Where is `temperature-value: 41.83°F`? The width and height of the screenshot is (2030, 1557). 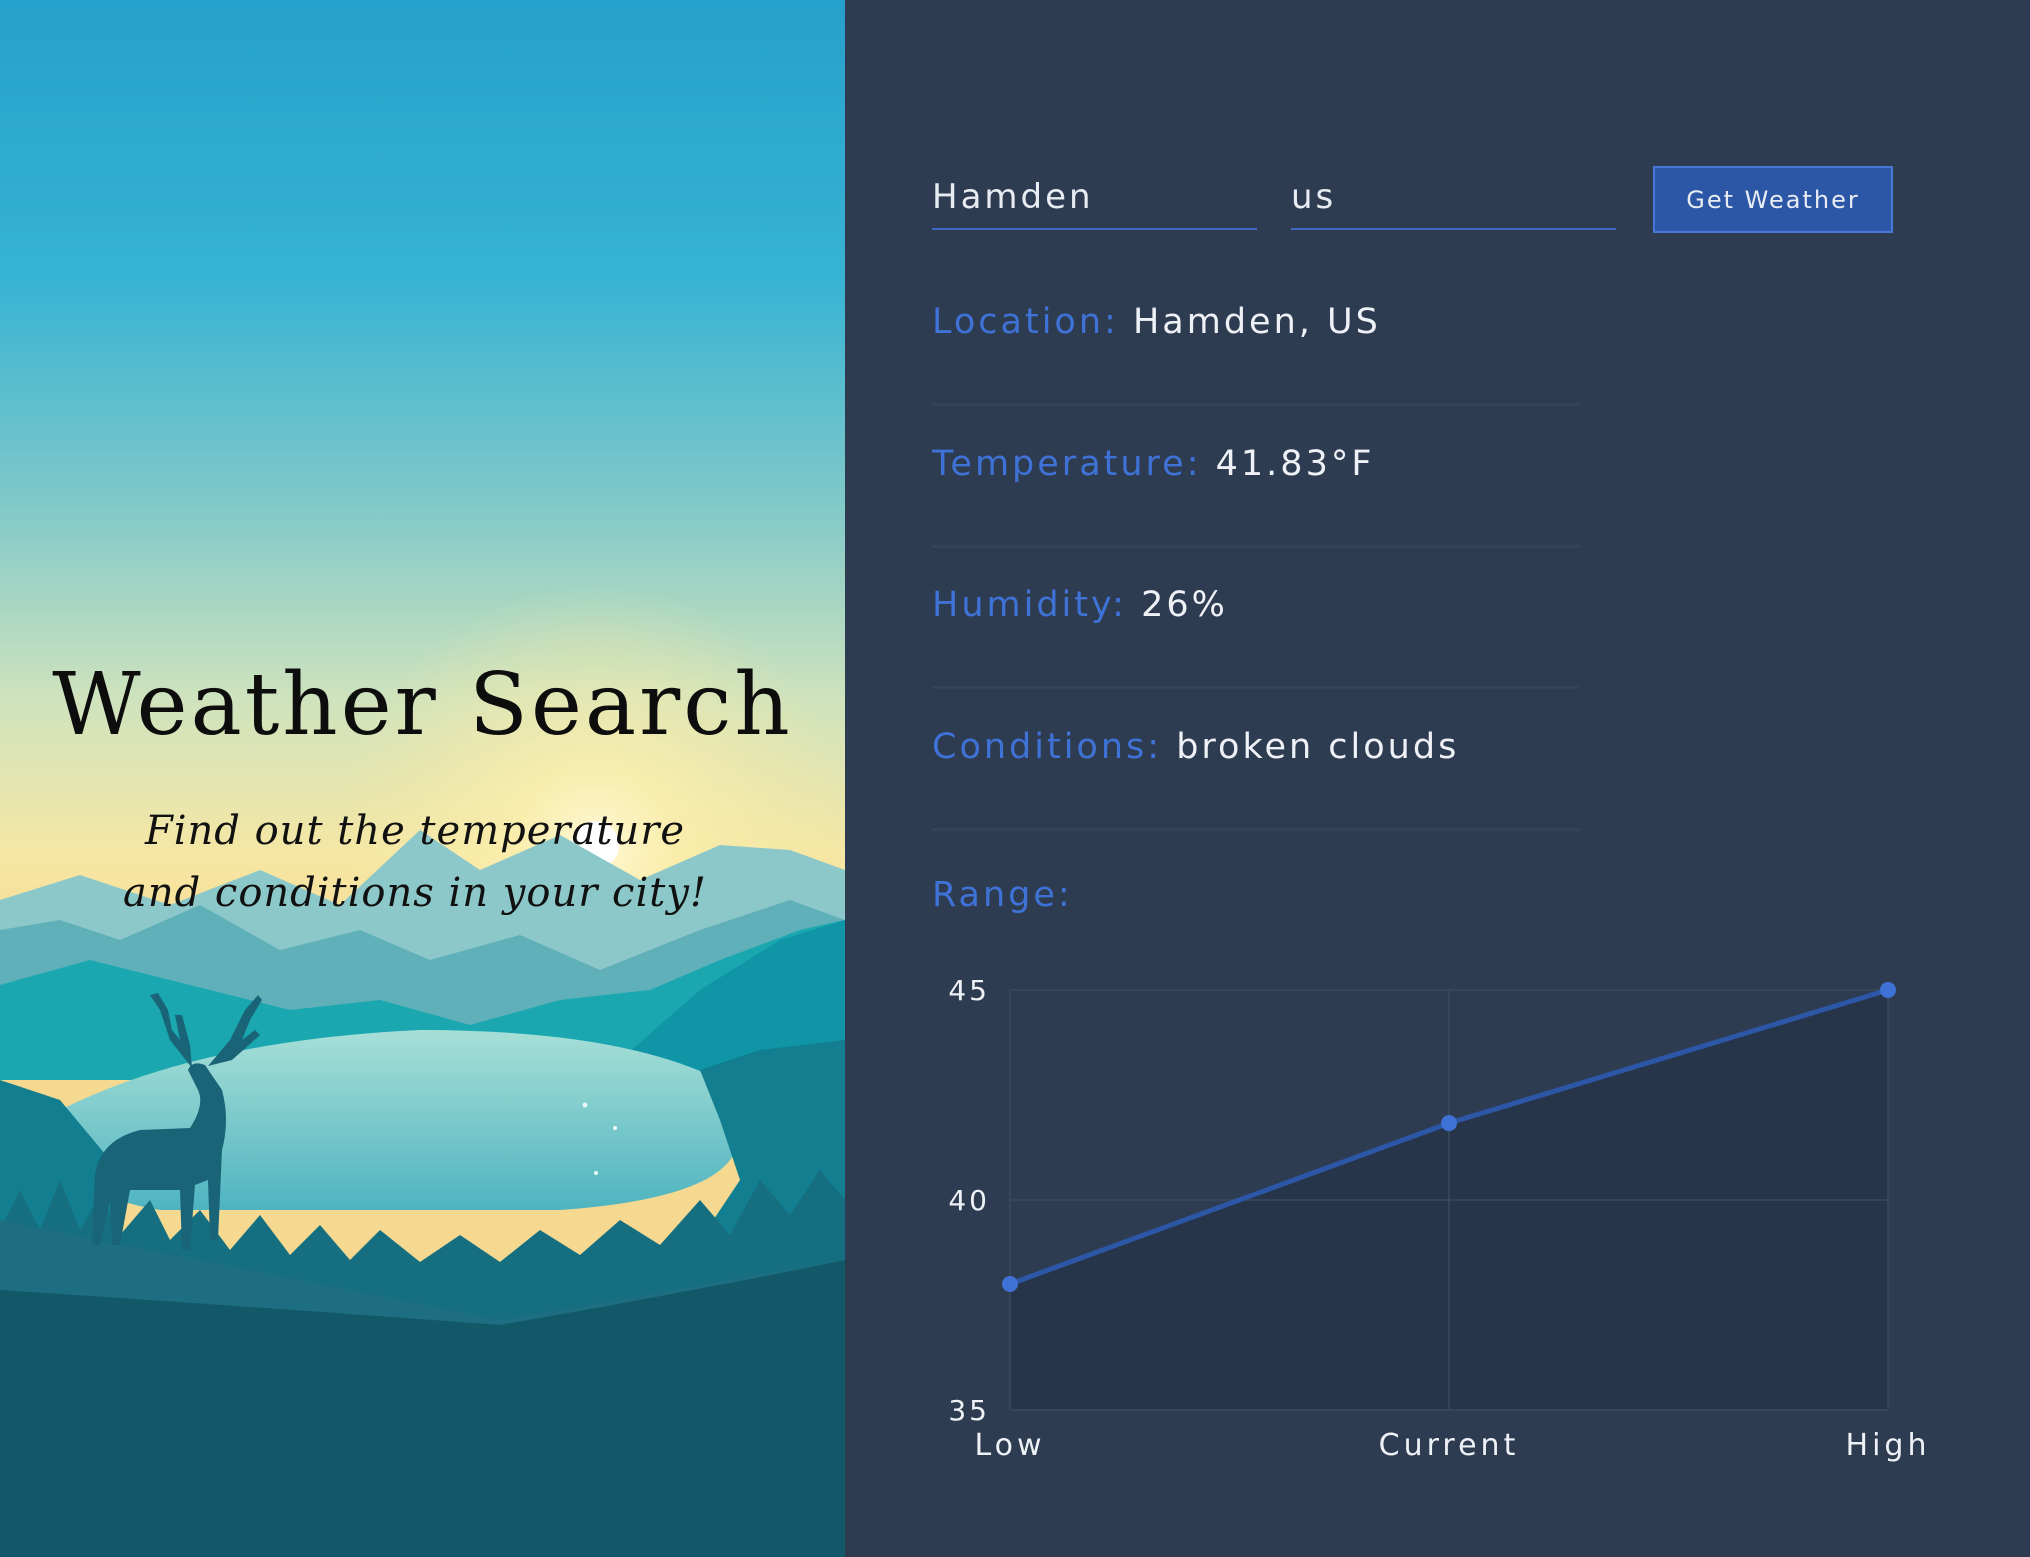 temperature-value: 41.83°F is located at coordinates (1295, 464).